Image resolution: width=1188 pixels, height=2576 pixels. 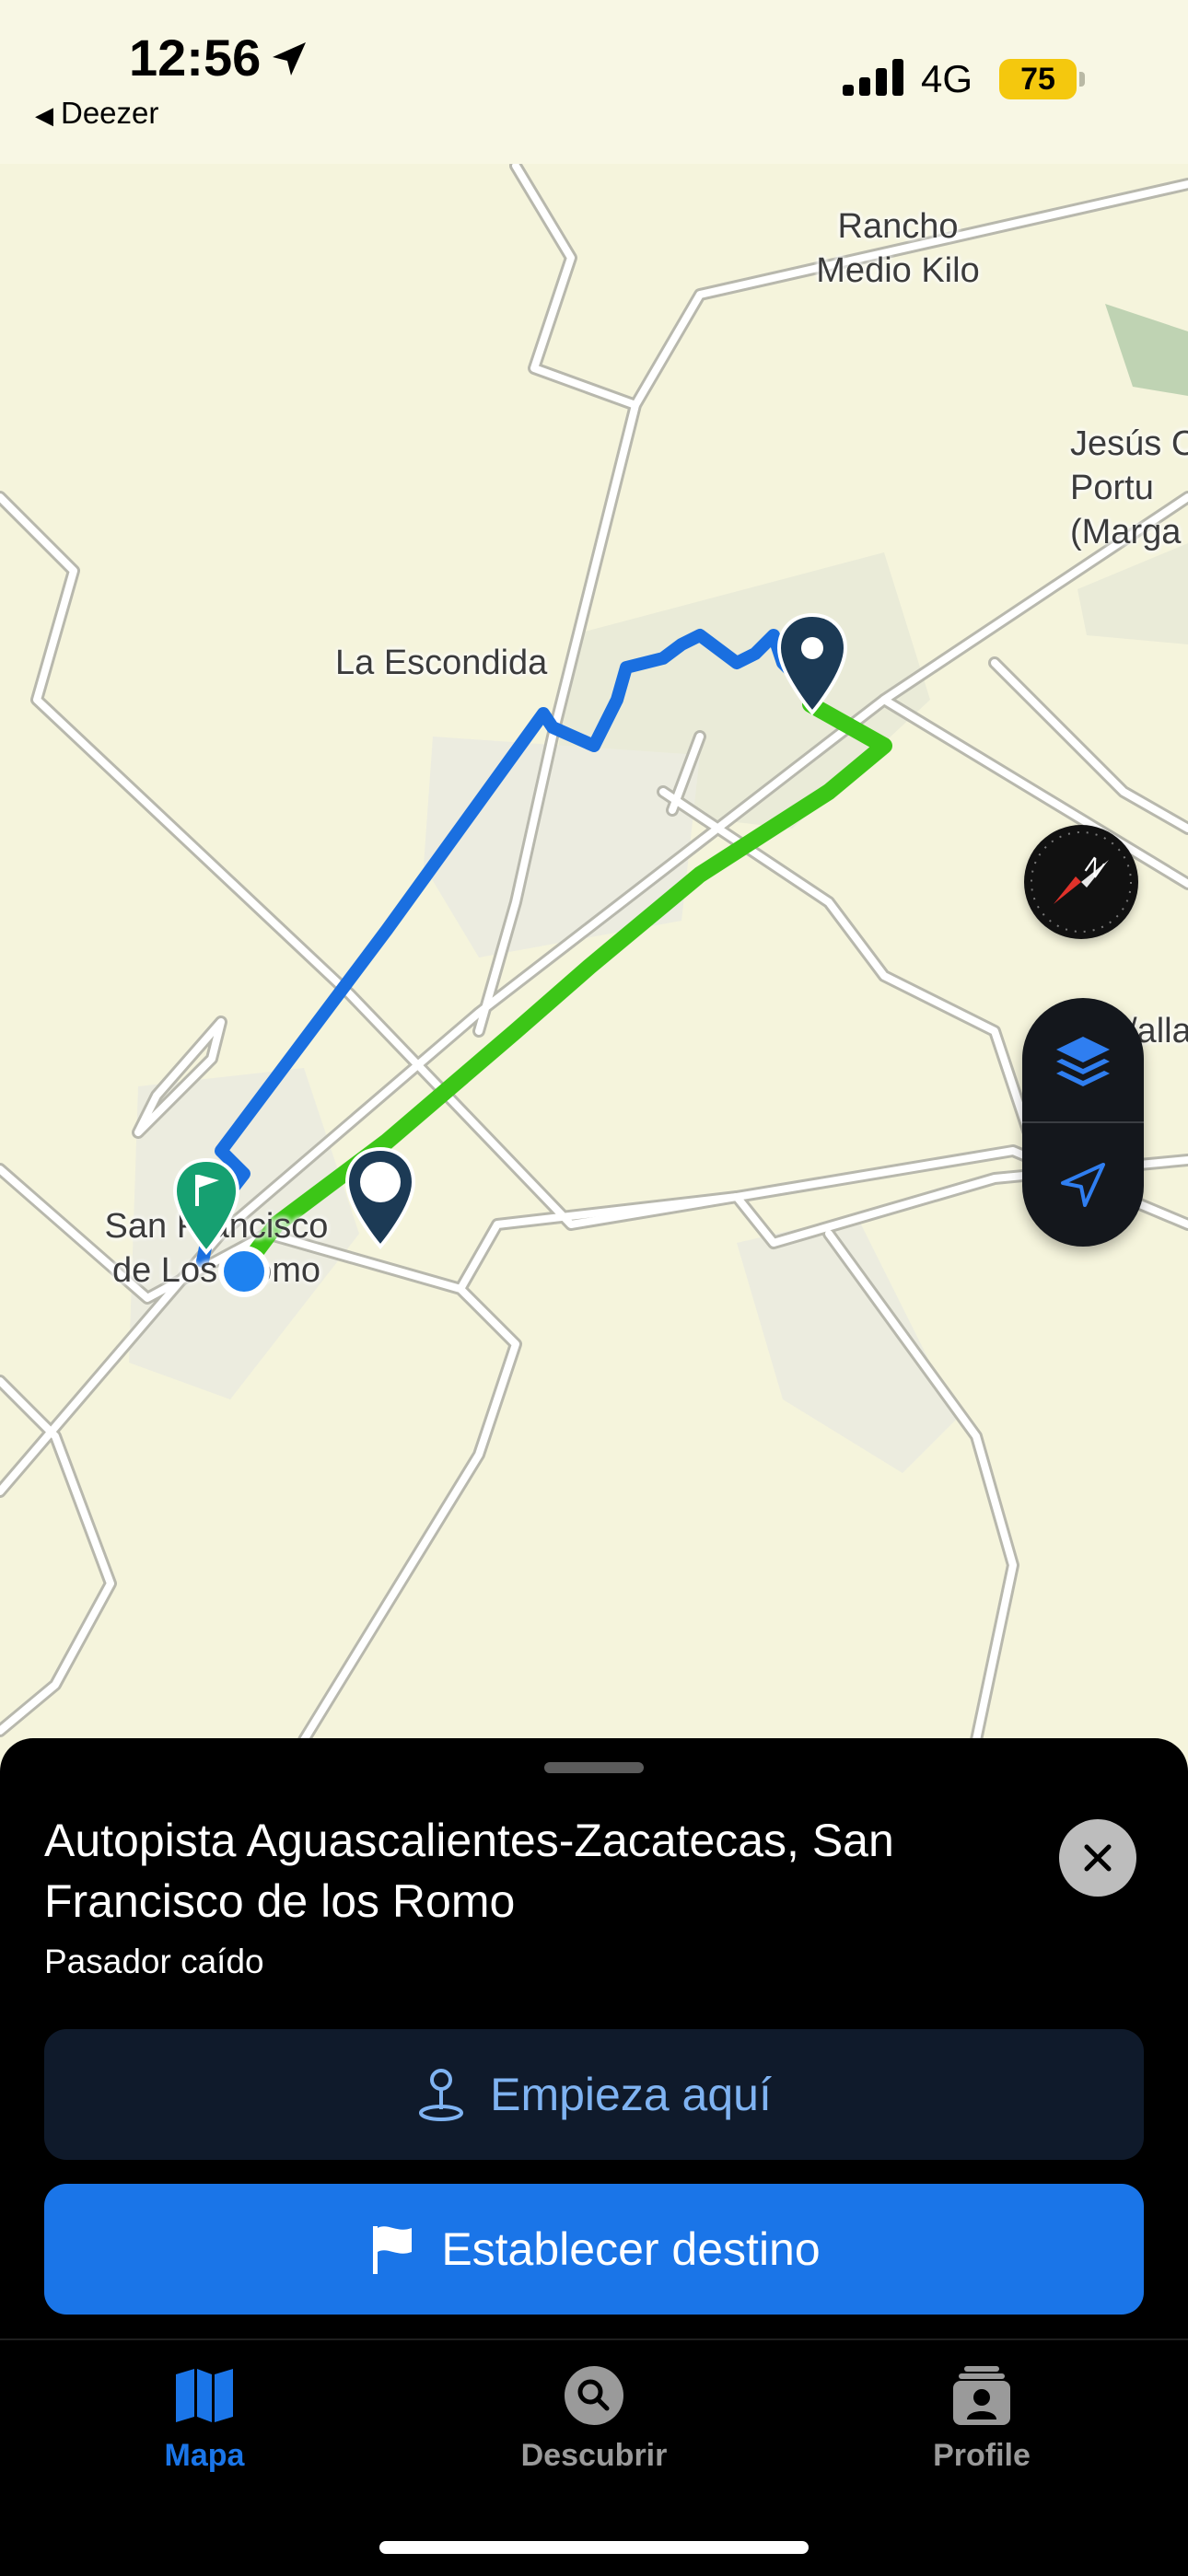 I want to click on layers-button, so click(x=1083, y=1059).